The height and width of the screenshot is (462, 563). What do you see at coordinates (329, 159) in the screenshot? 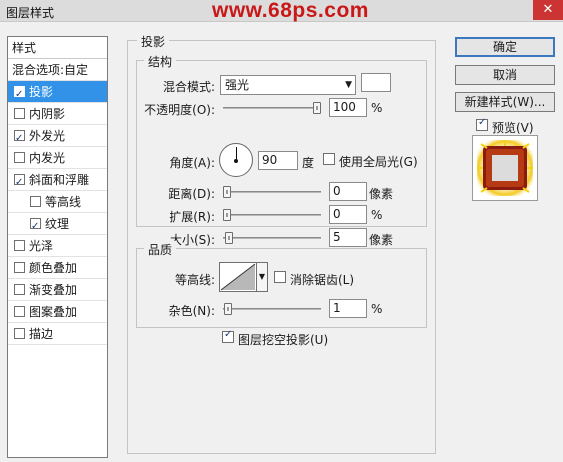
I see `global-light-checkbox` at bounding box center [329, 159].